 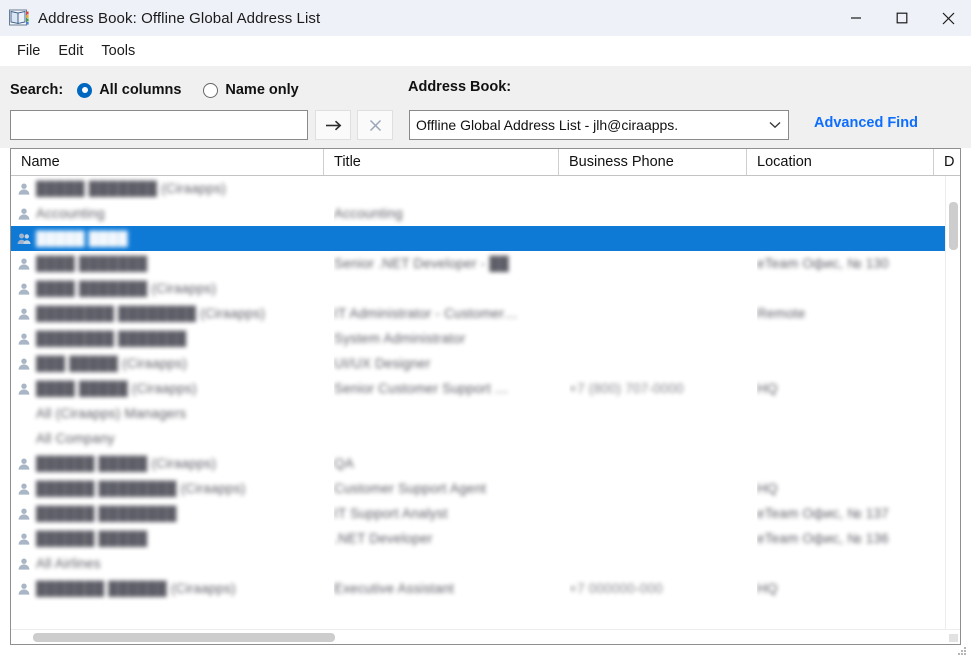 I want to click on column-header-name: Name, so click(x=167, y=162).